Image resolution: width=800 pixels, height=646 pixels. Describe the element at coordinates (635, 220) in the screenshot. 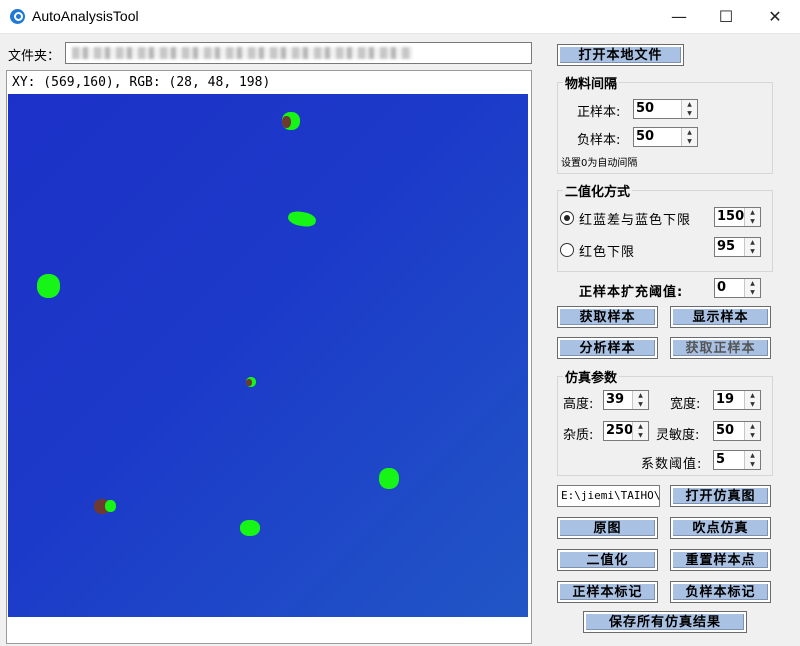

I see `binarization-option1-label: 红蓝差与蓝色下限` at that location.